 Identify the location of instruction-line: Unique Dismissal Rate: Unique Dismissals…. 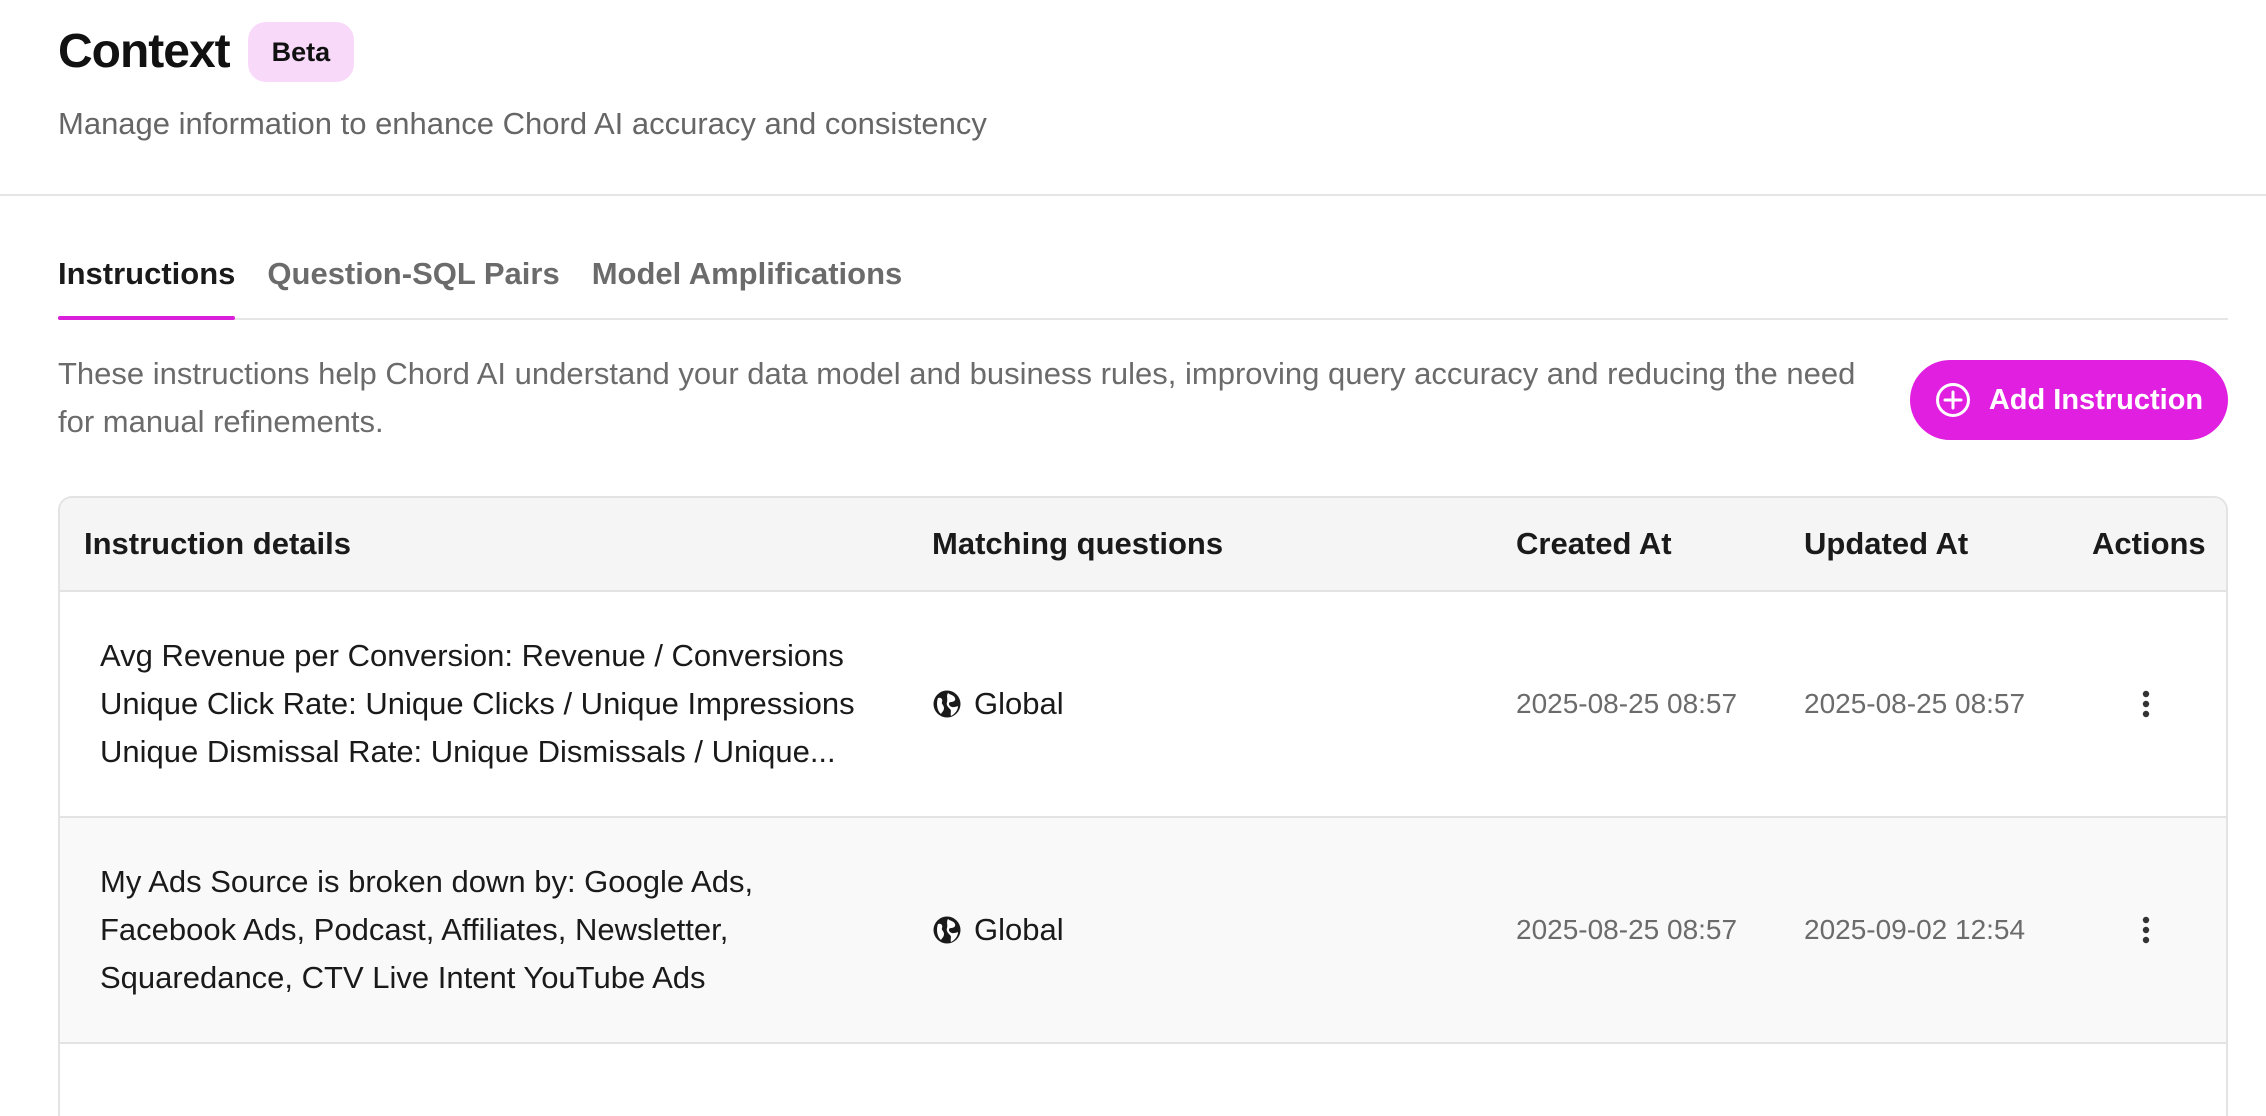
(468, 751).